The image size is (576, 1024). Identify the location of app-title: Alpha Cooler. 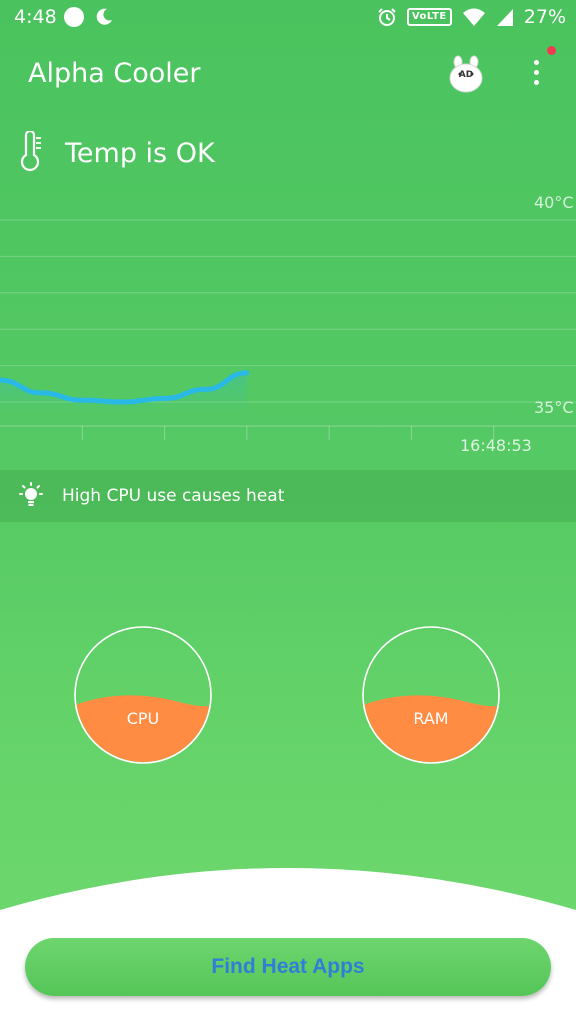
(114, 73).